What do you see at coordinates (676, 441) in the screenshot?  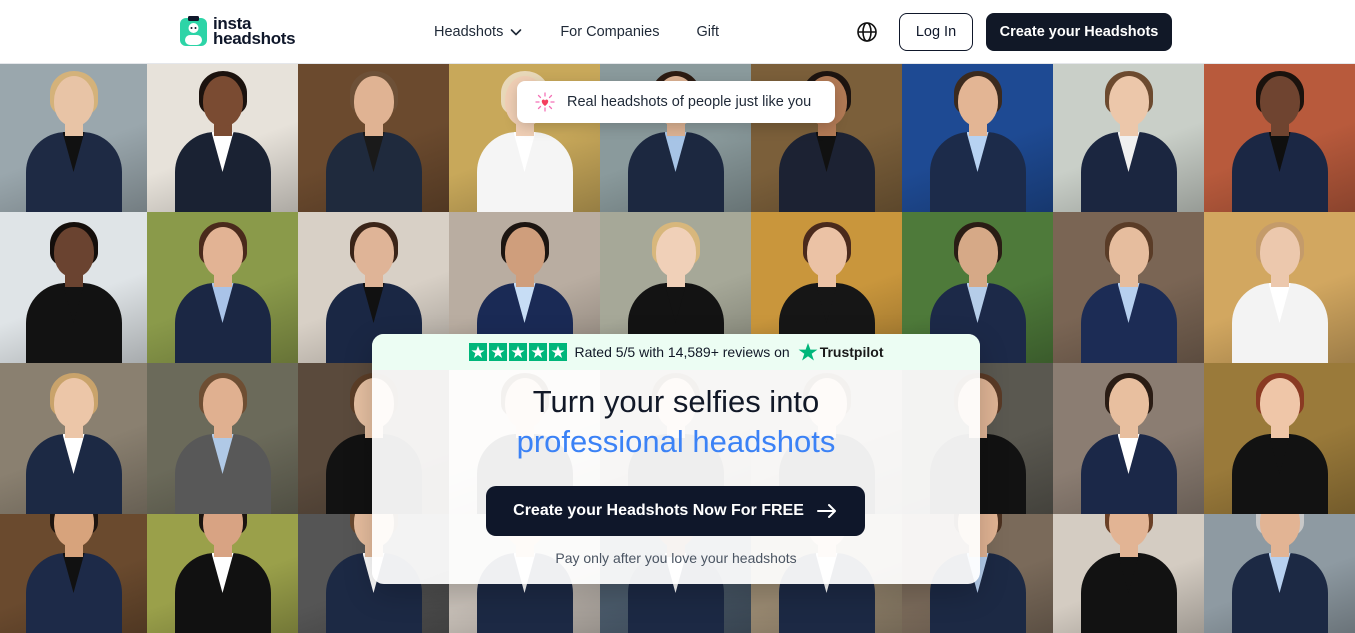 I see `hero-headline-line2: professional headshots` at bounding box center [676, 441].